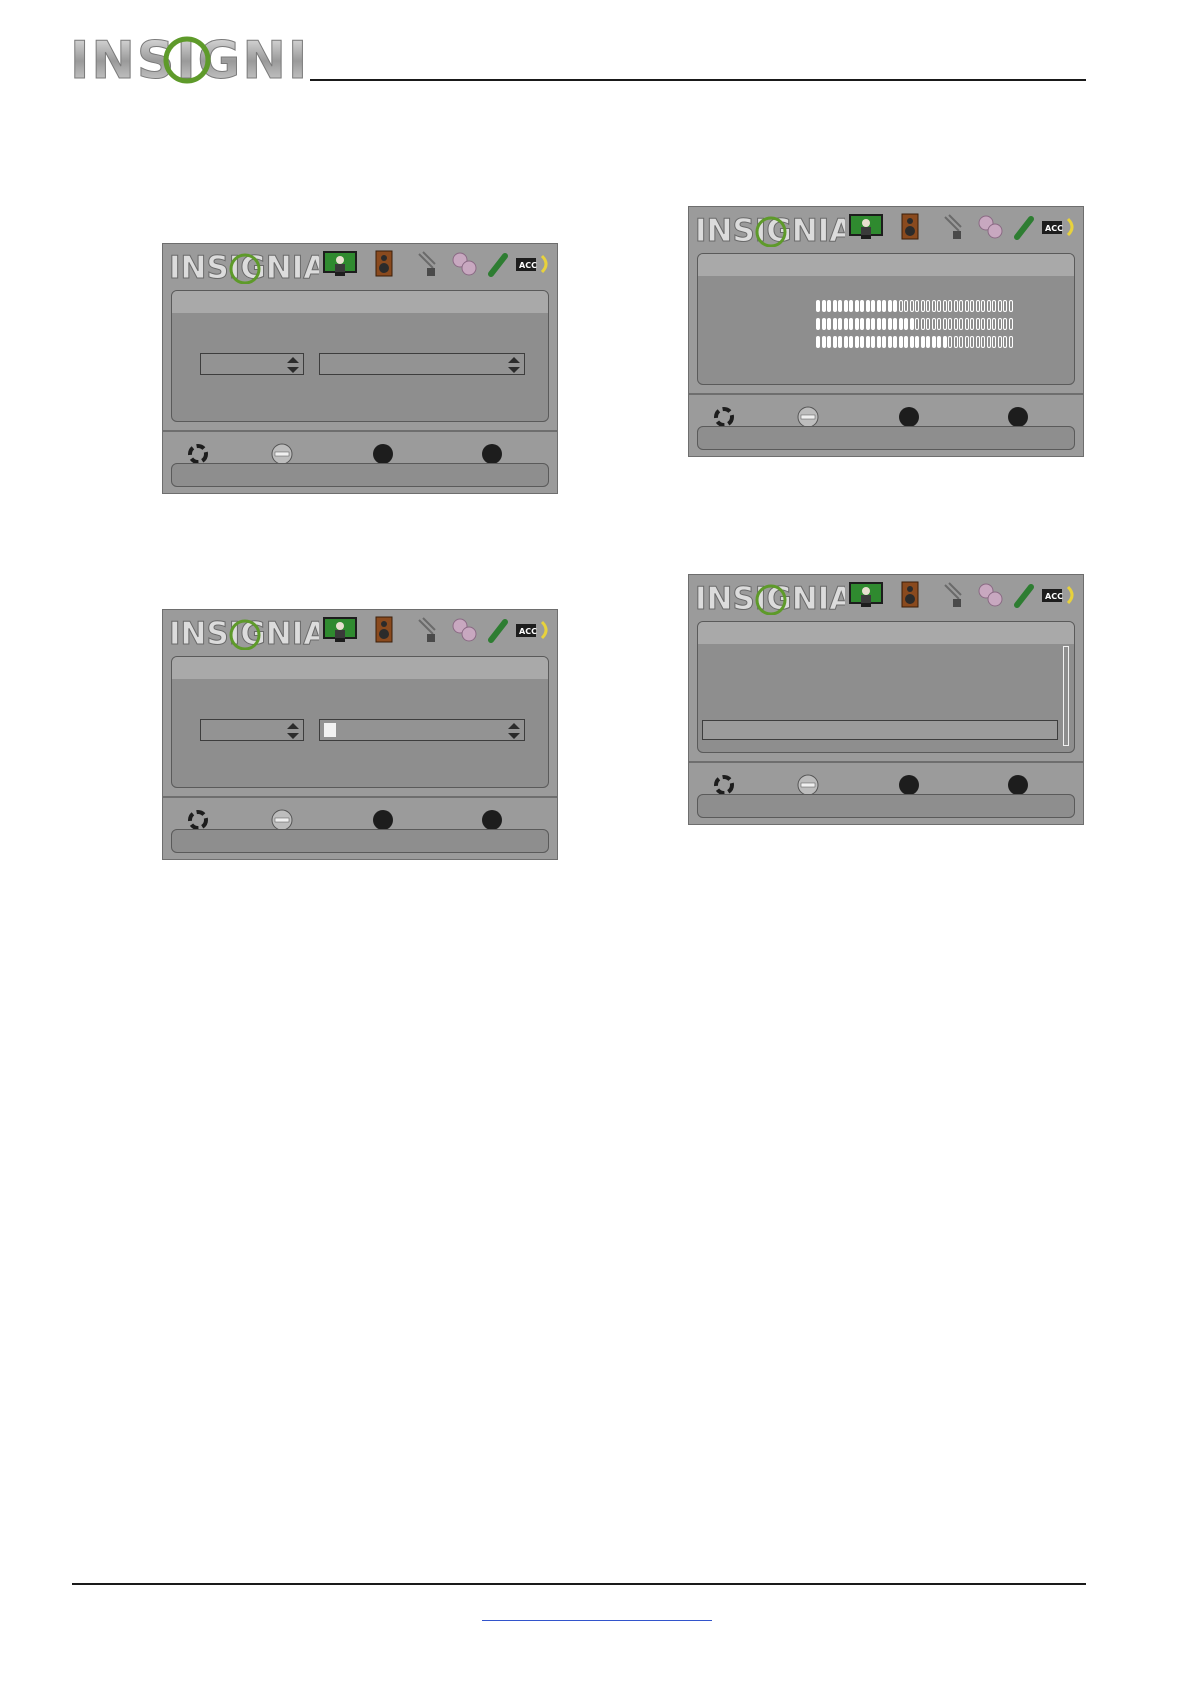 This screenshot has height=1686, width=1192. What do you see at coordinates (383, 820) in the screenshot?
I see `menu-icon` at bounding box center [383, 820].